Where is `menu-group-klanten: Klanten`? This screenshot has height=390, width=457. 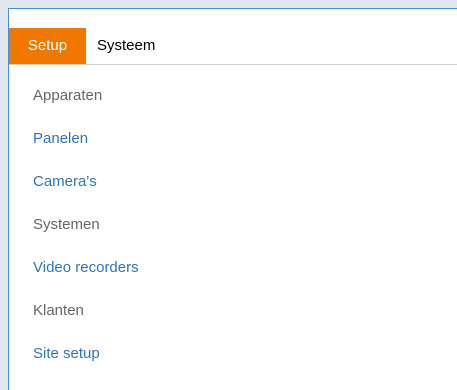 menu-group-klanten: Klanten is located at coordinates (58, 310).